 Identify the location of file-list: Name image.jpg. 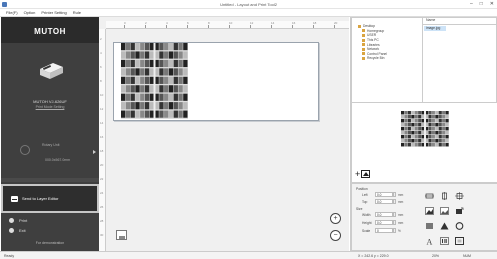
(460, 60).